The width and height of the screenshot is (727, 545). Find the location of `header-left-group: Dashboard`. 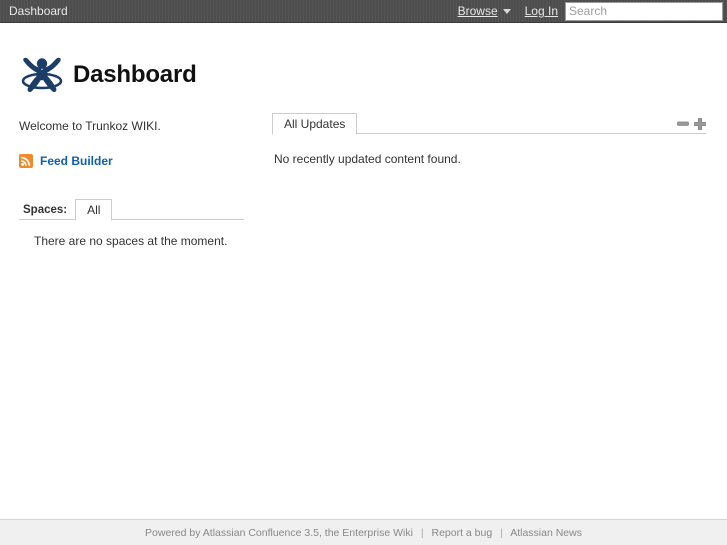

header-left-group: Dashboard is located at coordinates (38, 11).